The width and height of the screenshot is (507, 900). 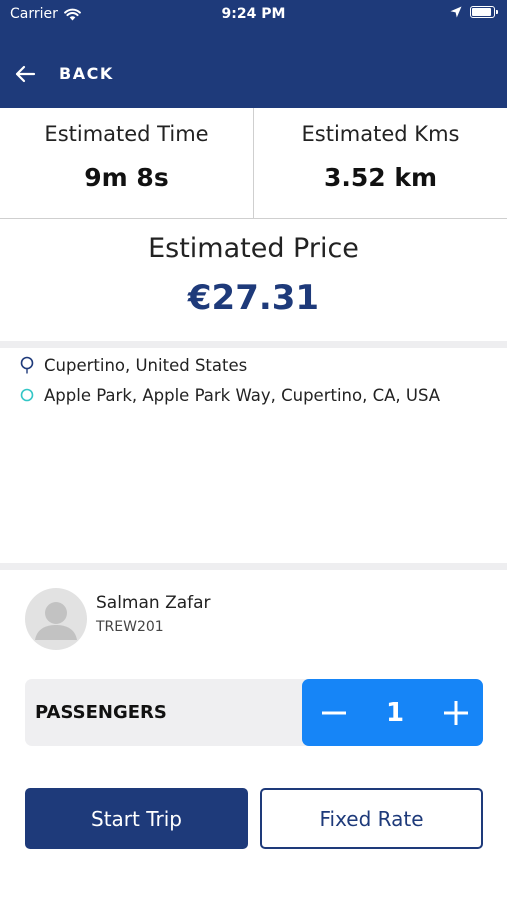 I want to click on status-bar: Carrier 9:24 PM, so click(x=253, y=15).